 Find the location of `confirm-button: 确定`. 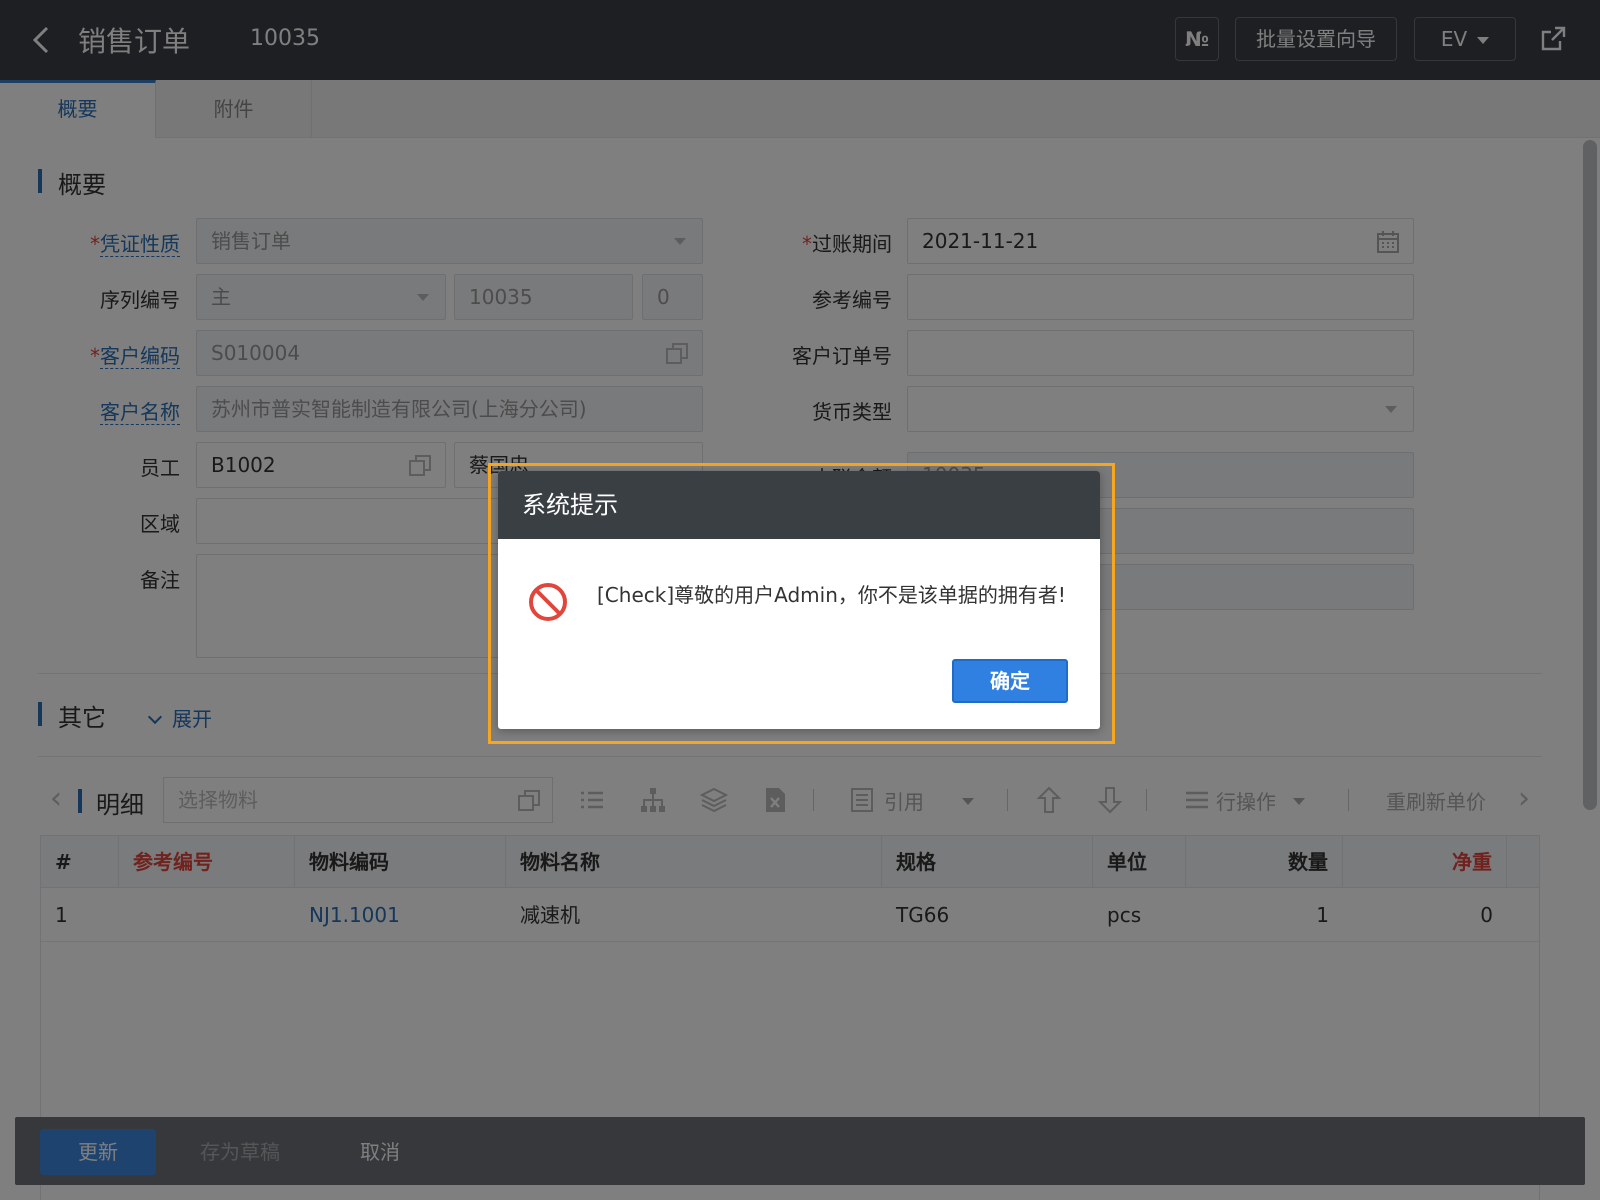

confirm-button: 确定 is located at coordinates (1010, 681).